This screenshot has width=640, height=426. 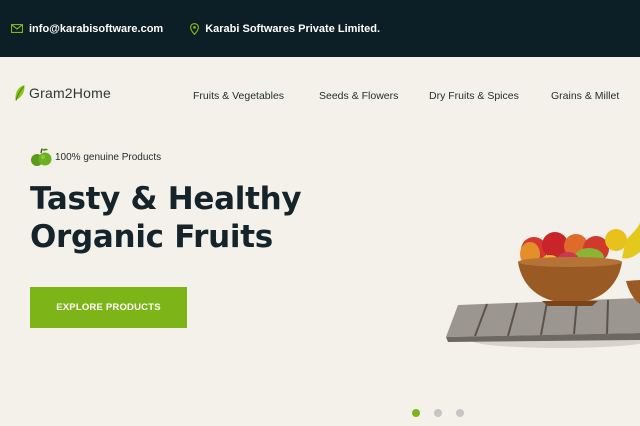 What do you see at coordinates (96, 28) in the screenshot?
I see `contact-email-text: info@karabisoftware.com` at bounding box center [96, 28].